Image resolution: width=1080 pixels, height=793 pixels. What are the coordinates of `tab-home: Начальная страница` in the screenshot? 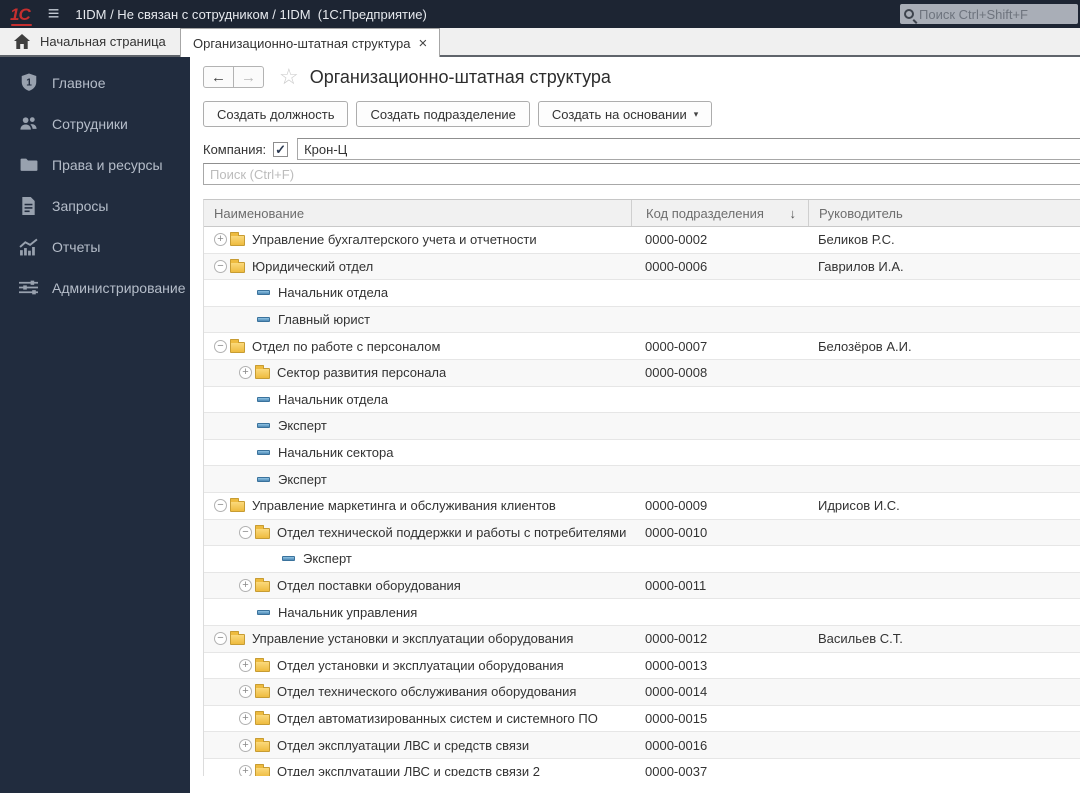 It's located at (92, 41).